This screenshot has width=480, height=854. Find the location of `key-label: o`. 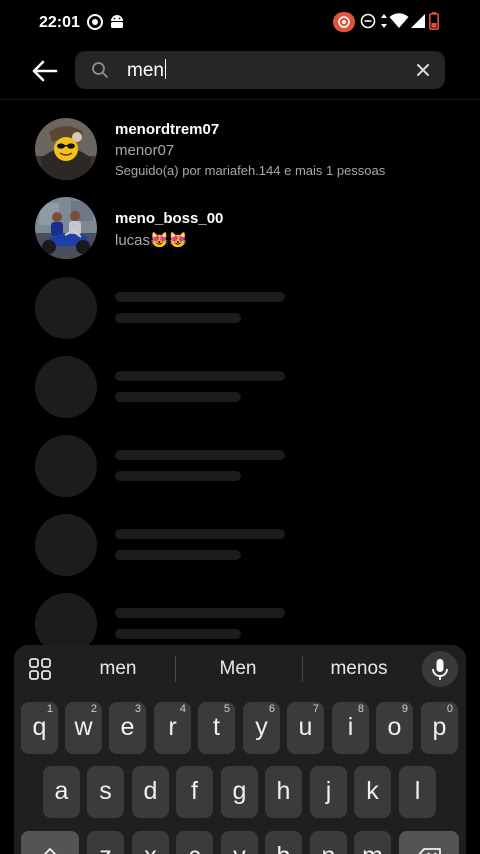

key-label: o is located at coordinates (394, 727).